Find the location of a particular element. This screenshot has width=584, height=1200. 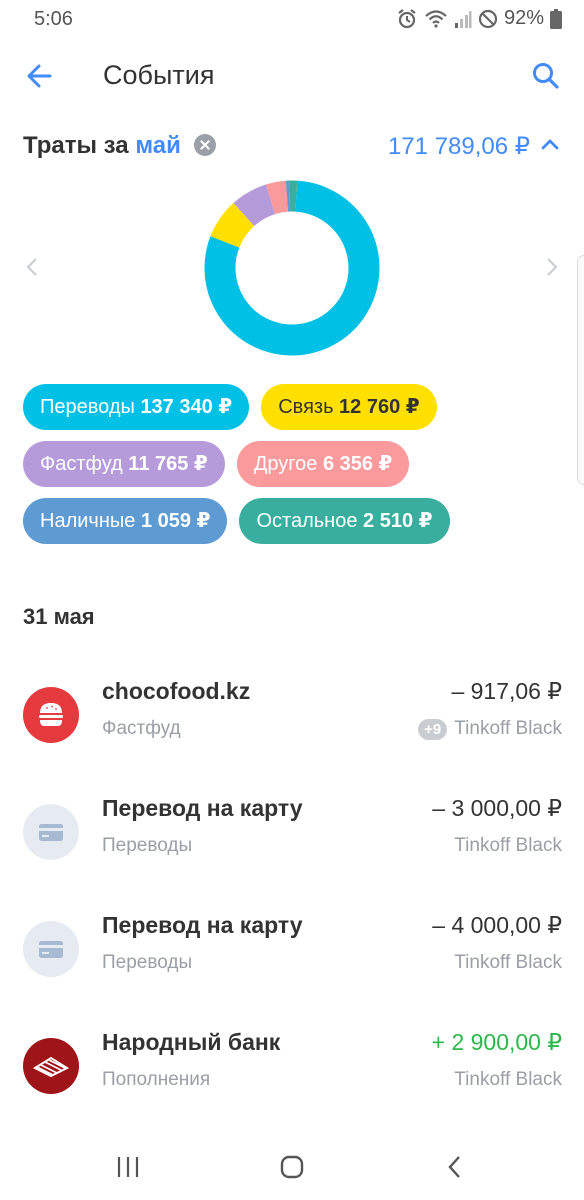

wifi-icon is located at coordinates (436, 18).